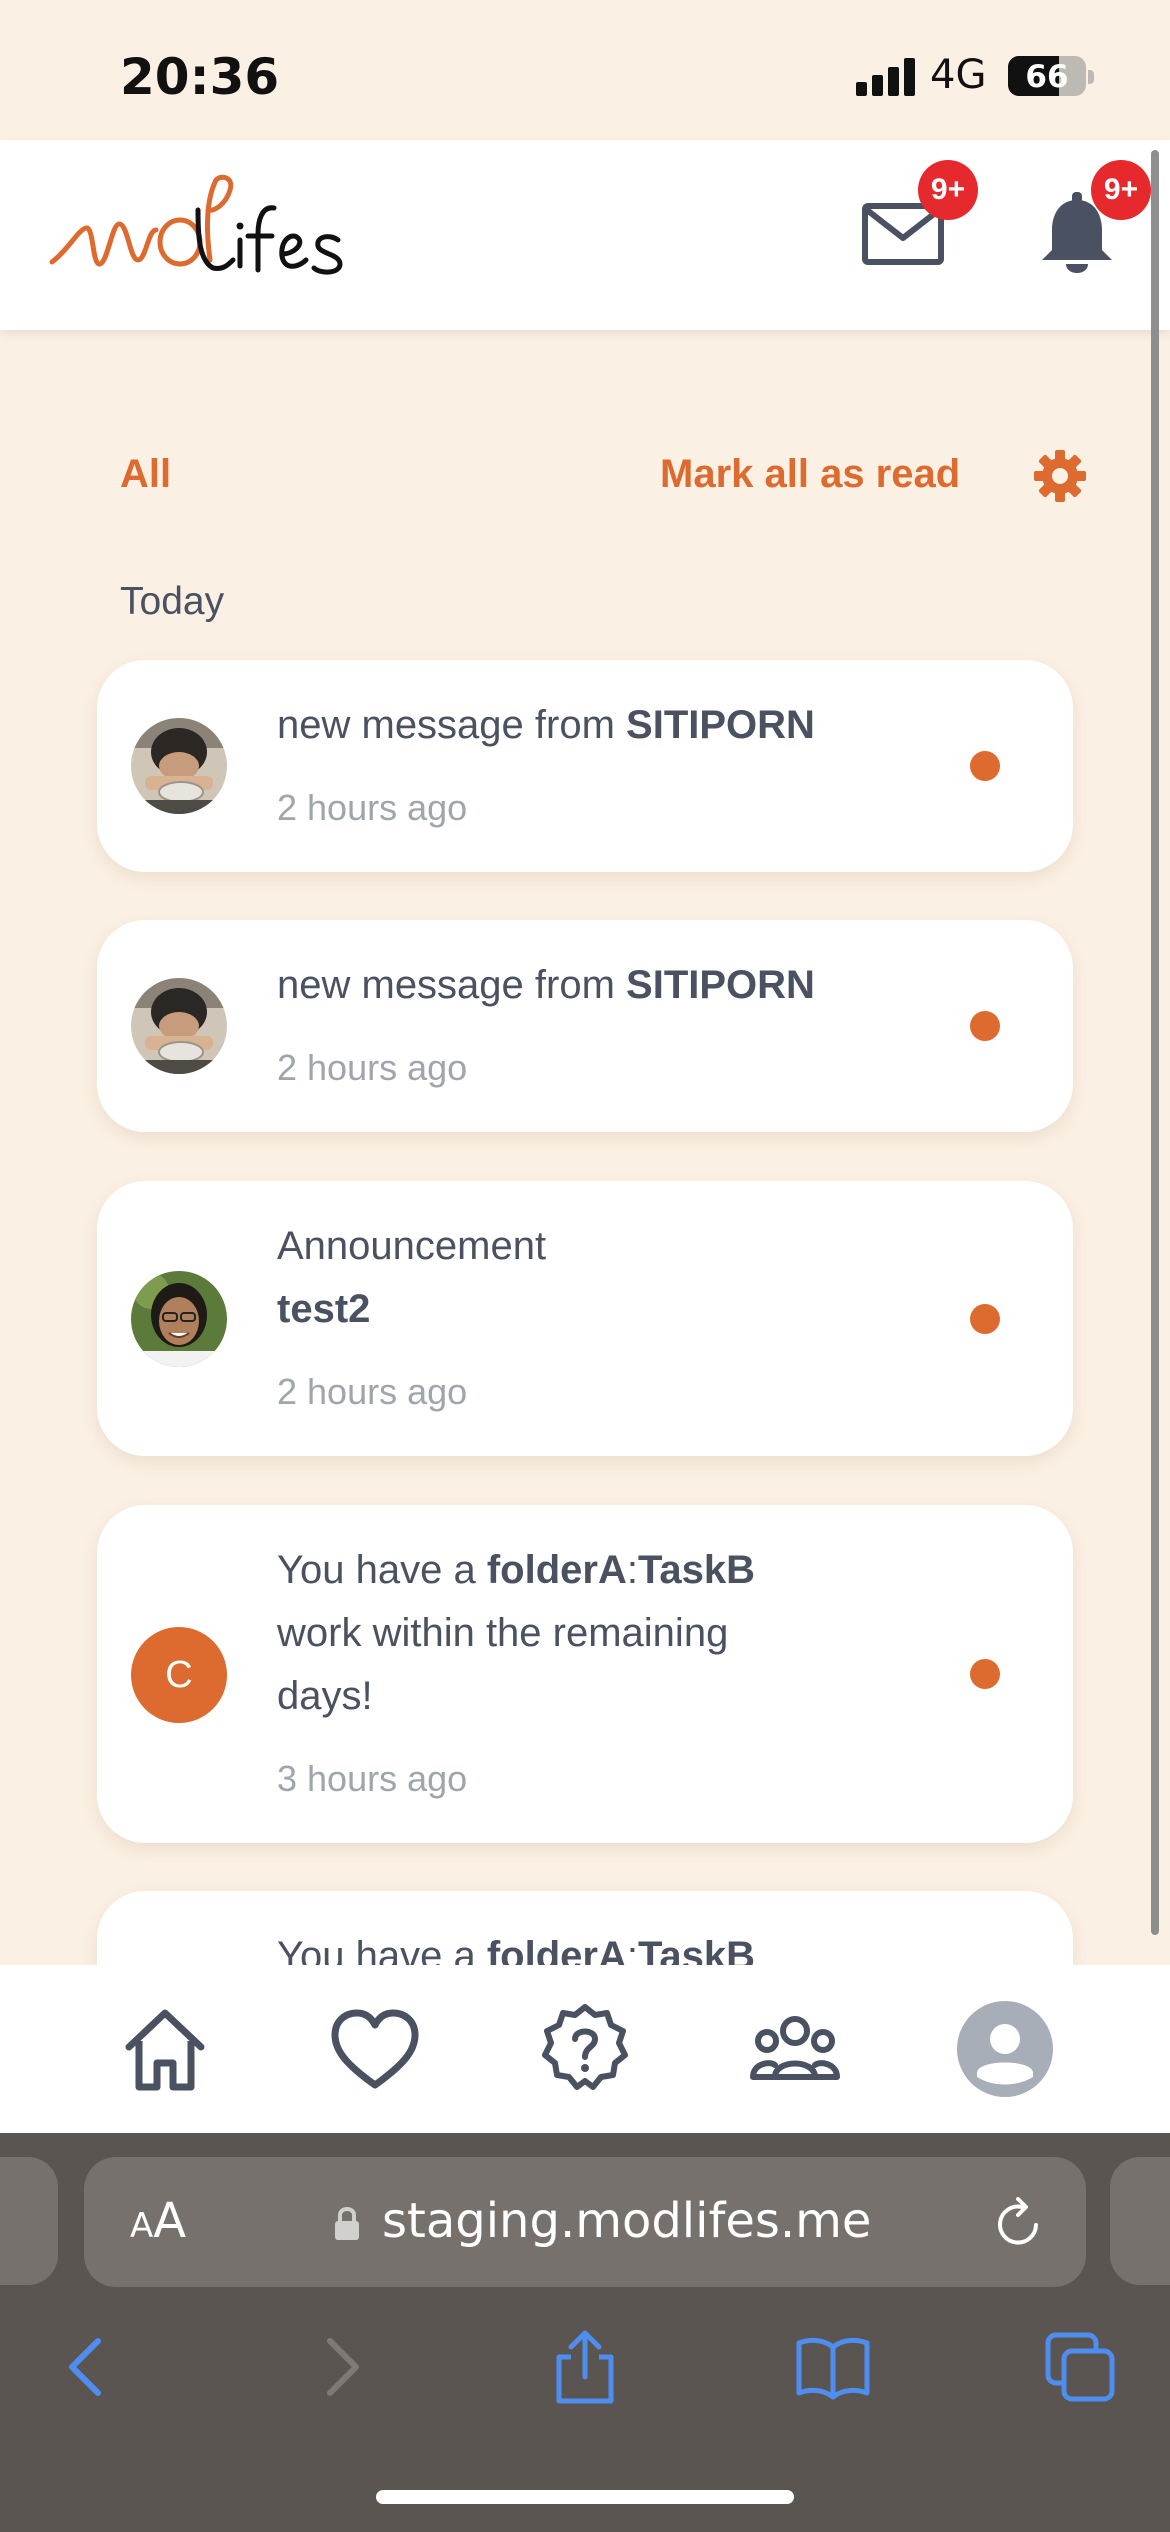  I want to click on home-indicator, so click(585, 2497).